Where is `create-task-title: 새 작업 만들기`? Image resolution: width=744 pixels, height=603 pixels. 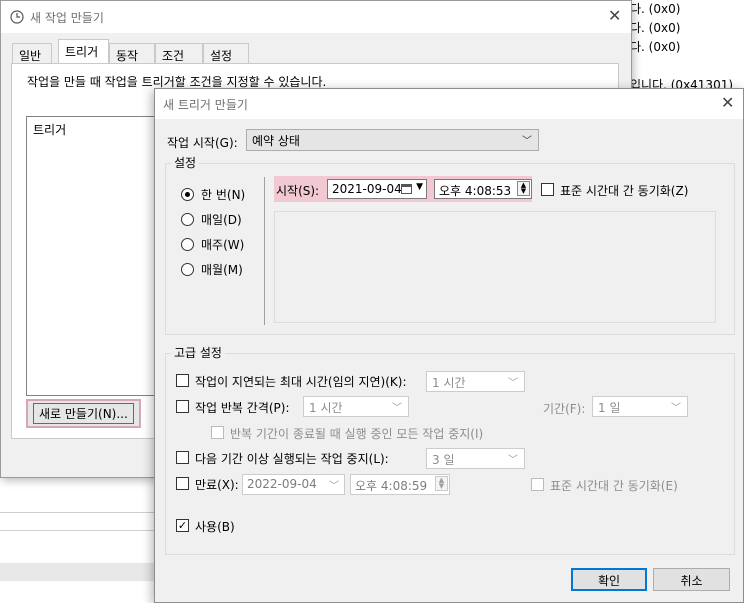
create-task-title: 새 작업 만들기 is located at coordinates (67, 18).